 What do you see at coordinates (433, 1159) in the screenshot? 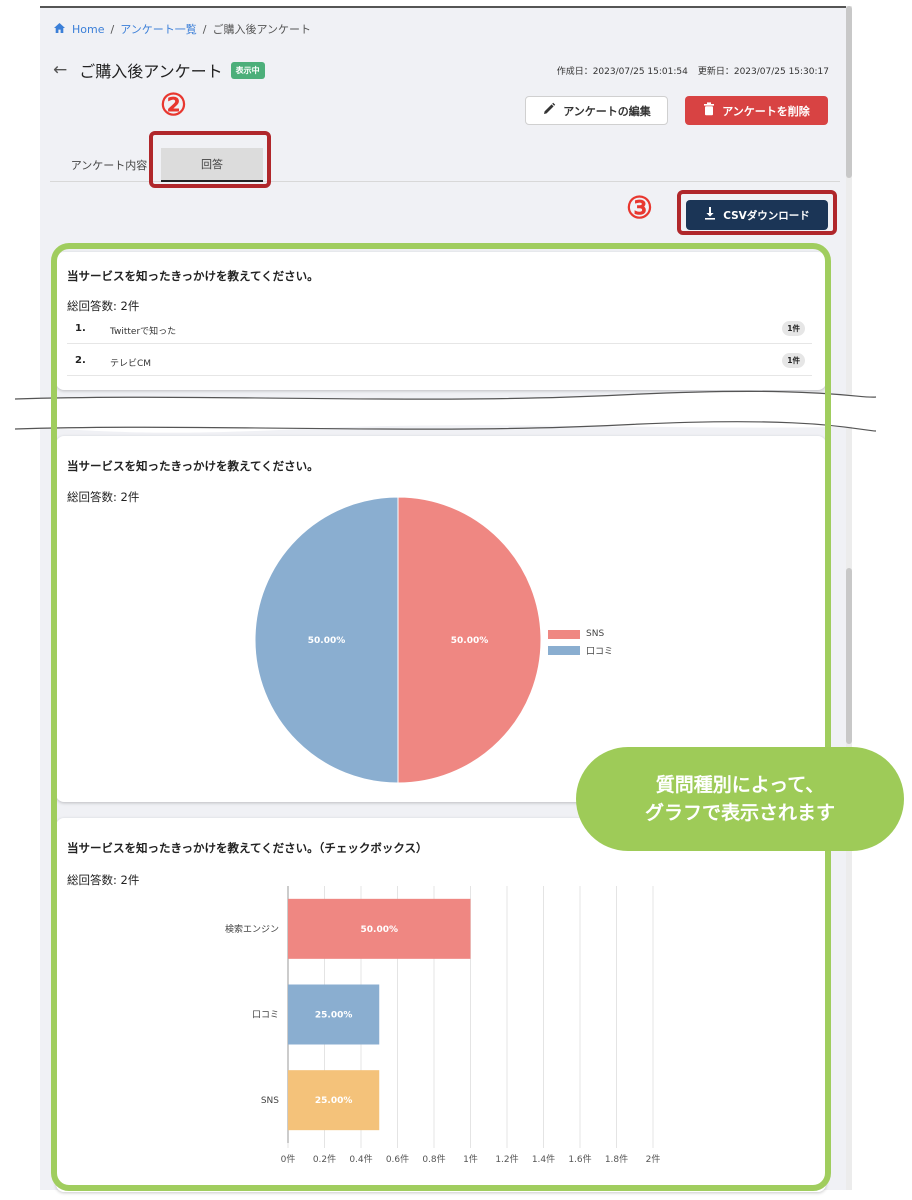
I see `x-tick-label: 0.8件` at bounding box center [433, 1159].